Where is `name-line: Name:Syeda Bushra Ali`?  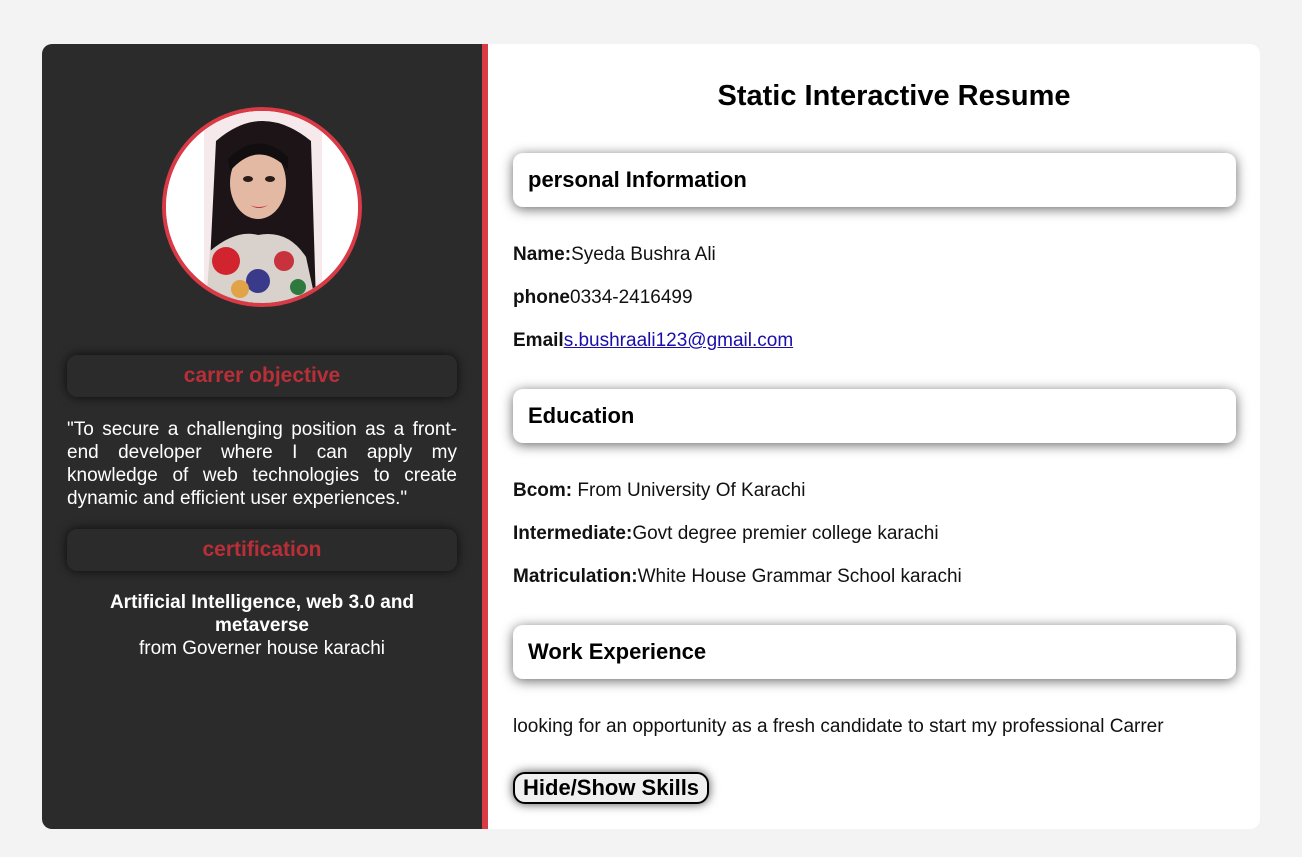
name-line: Name:Syeda Bushra Ali is located at coordinates (614, 255).